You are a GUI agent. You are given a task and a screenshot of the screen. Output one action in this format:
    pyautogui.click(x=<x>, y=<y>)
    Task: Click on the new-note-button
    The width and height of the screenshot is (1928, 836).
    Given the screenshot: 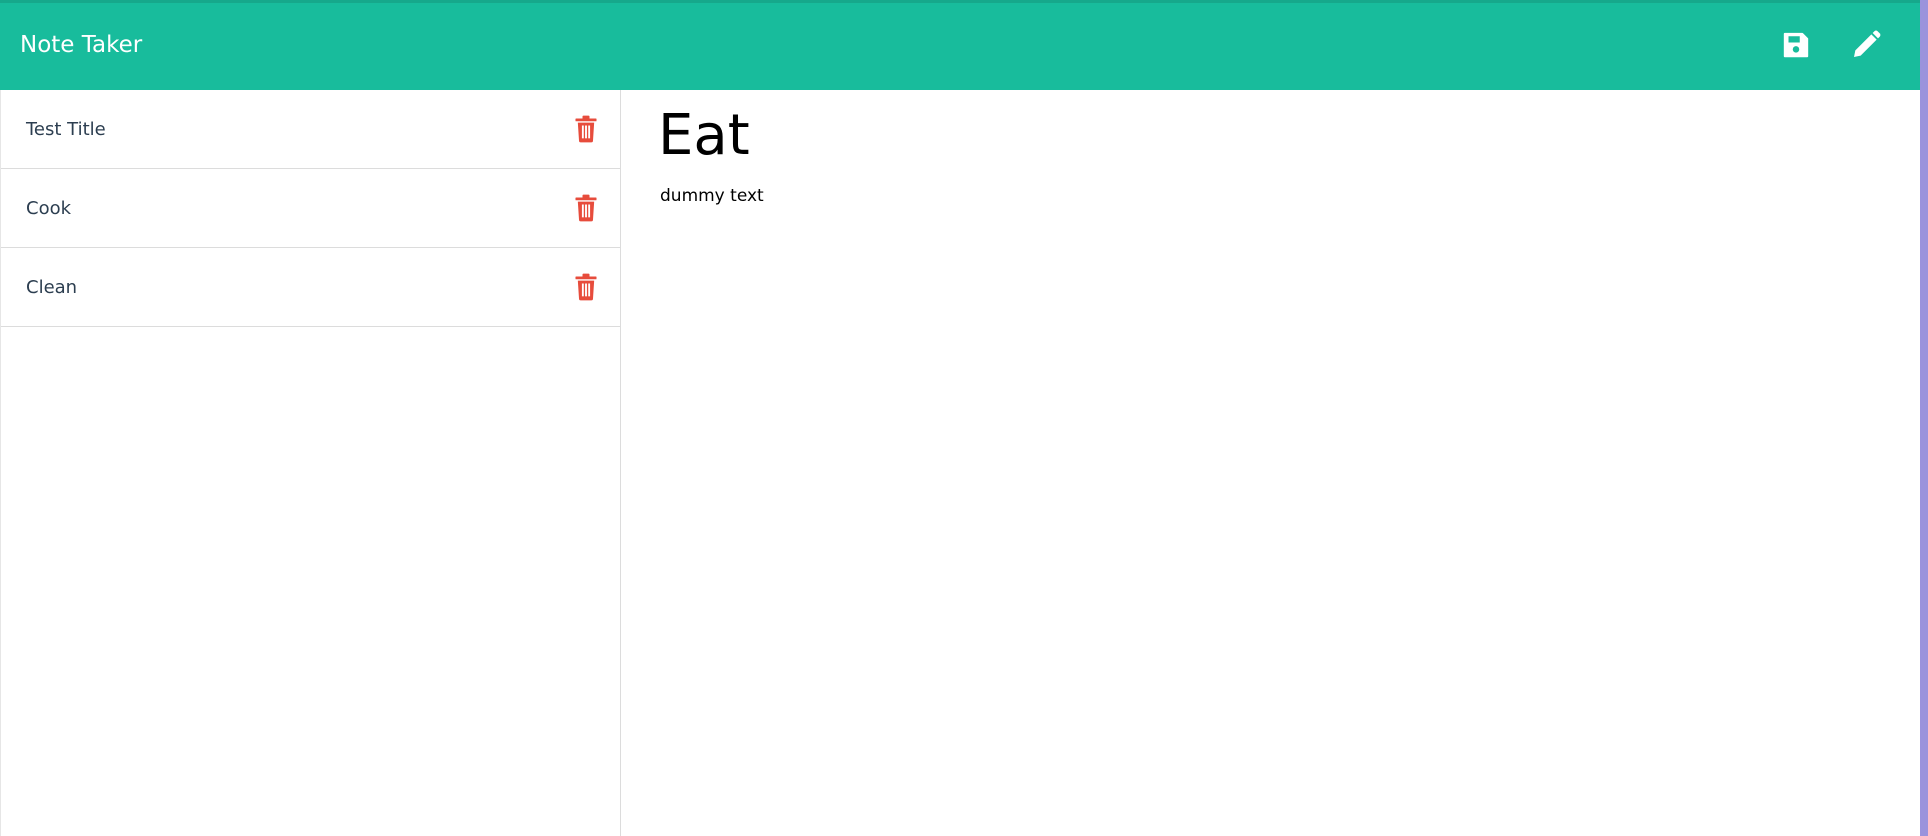 What is the action you would take?
    pyautogui.click(x=1866, y=45)
    